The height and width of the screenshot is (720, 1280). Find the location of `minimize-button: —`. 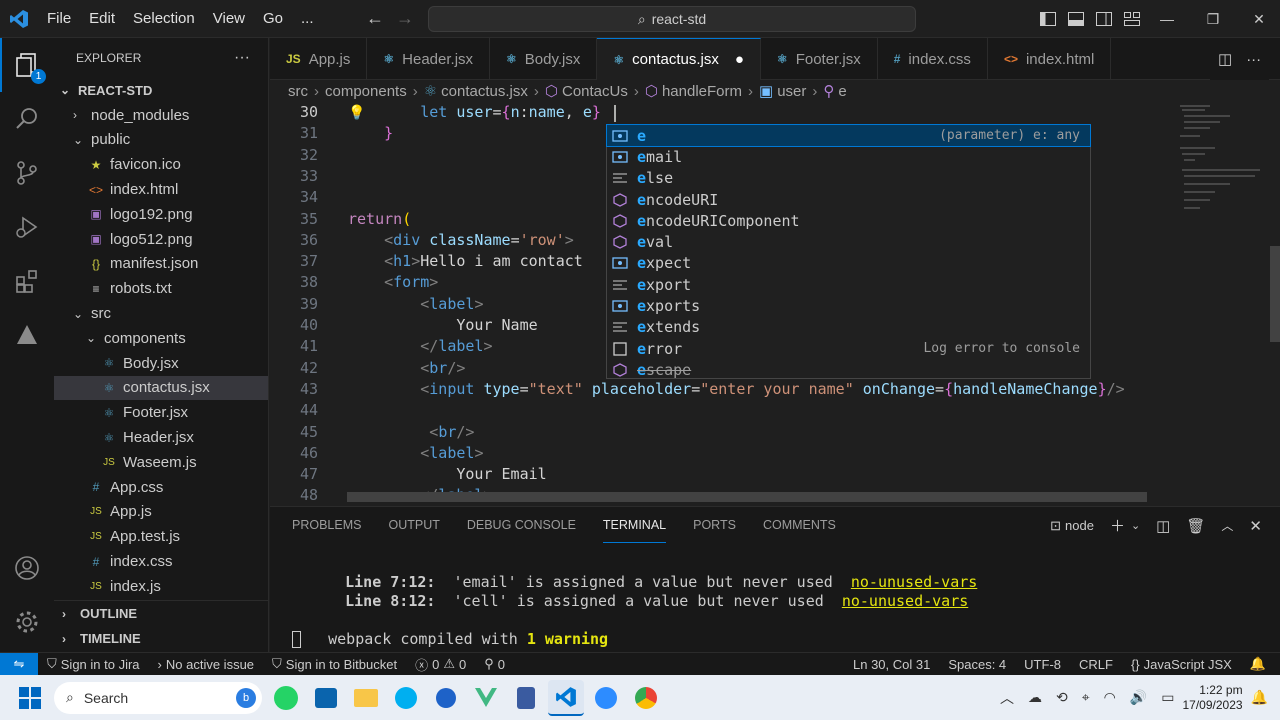

minimize-button: — is located at coordinates (1167, 19).